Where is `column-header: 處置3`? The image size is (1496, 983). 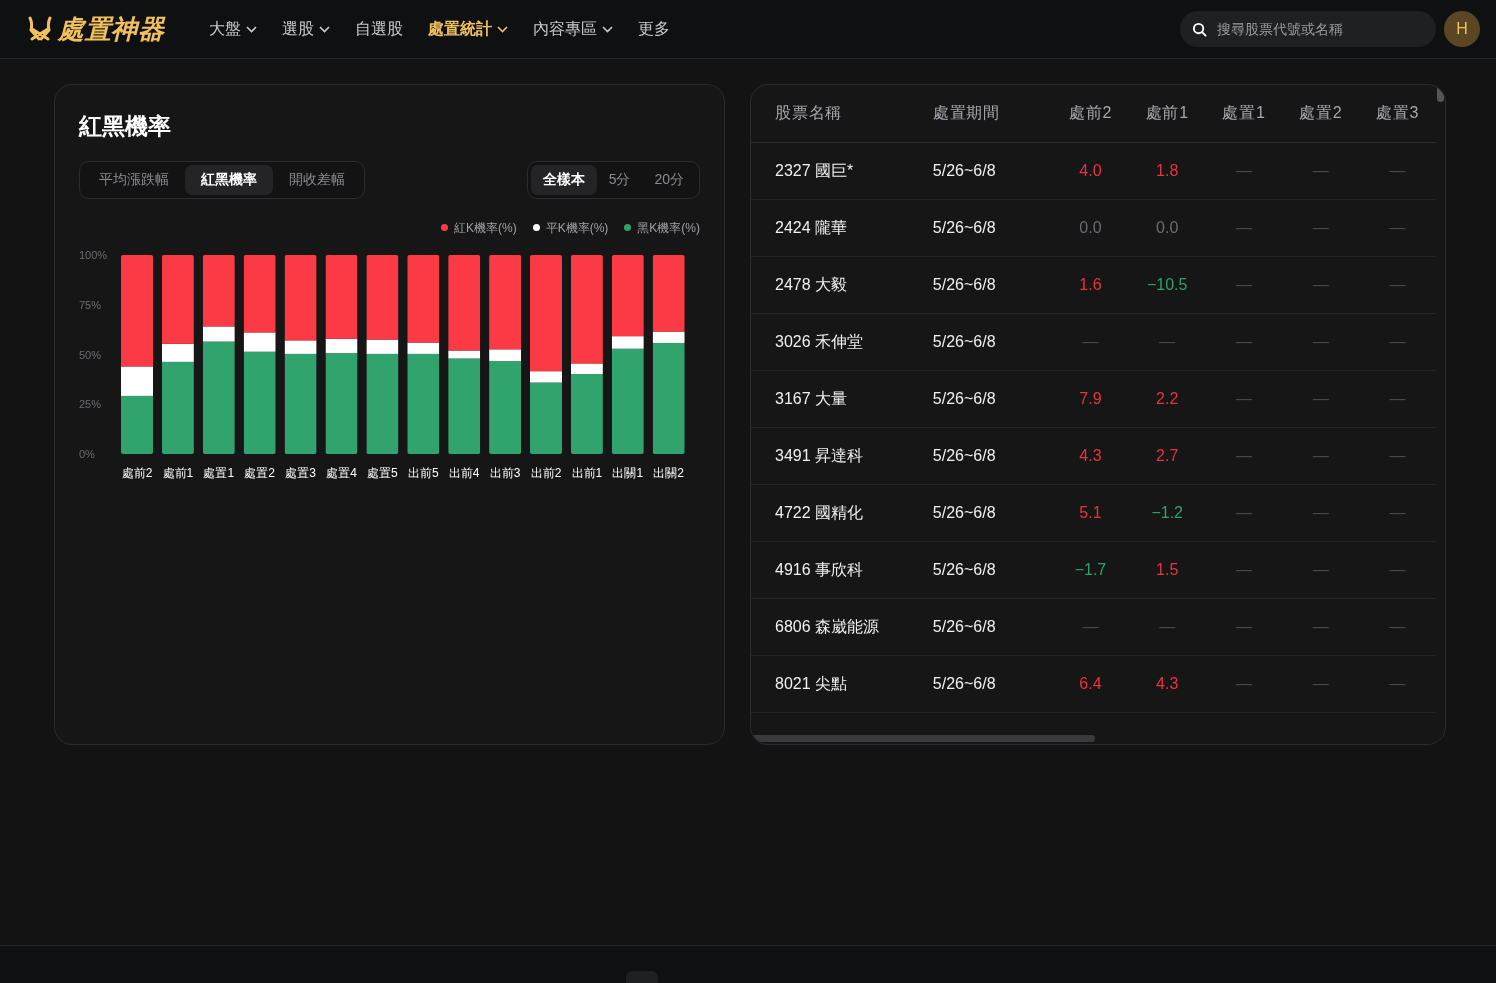 column-header: 處置3 is located at coordinates (1397, 113).